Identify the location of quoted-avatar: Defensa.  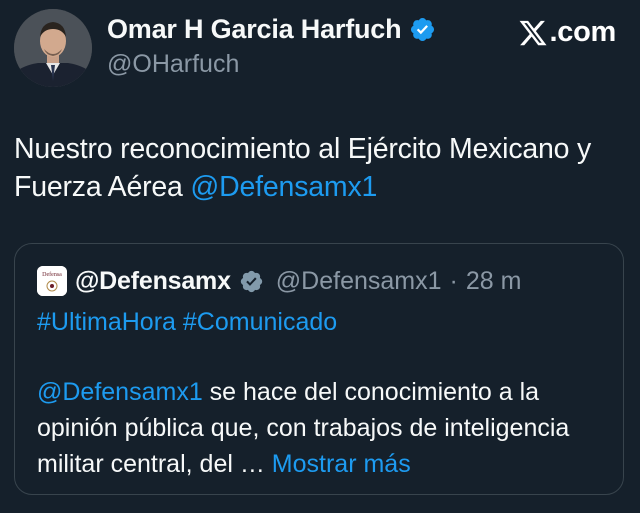
(52, 281).